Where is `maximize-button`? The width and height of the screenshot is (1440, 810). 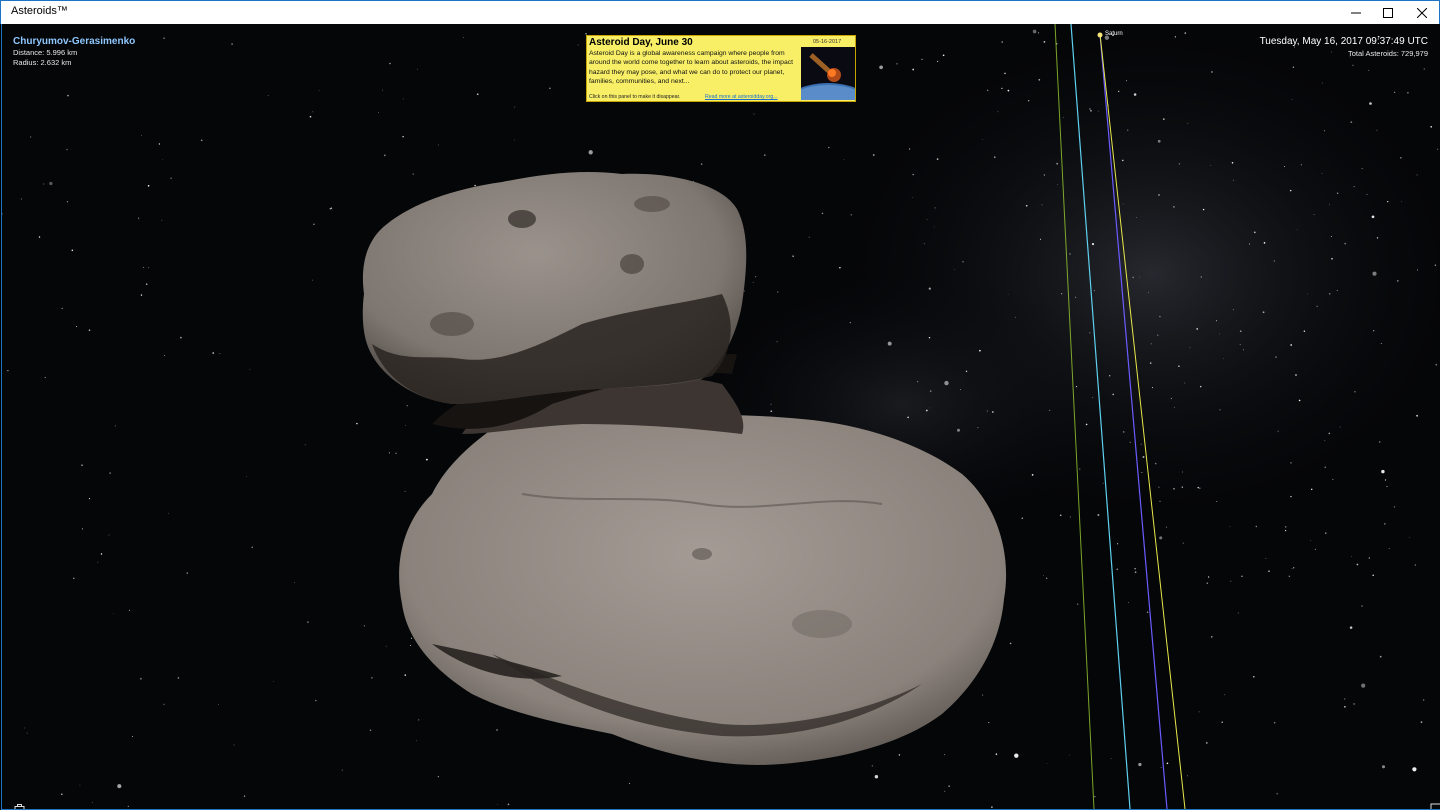 maximize-button is located at coordinates (1388, 12).